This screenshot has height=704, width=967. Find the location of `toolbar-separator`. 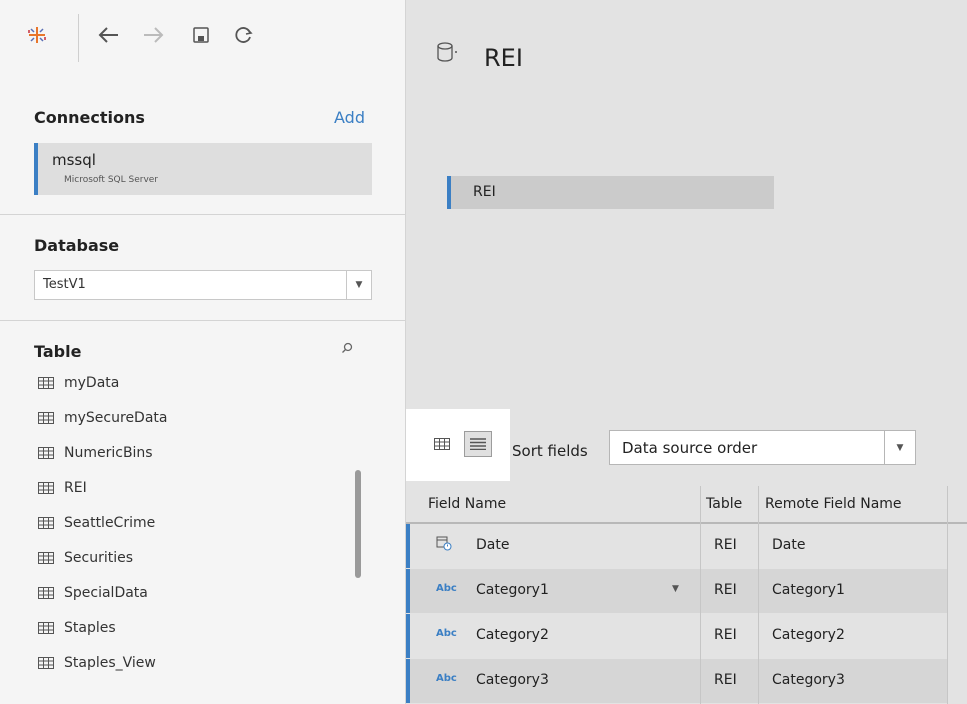

toolbar-separator is located at coordinates (78, 38).